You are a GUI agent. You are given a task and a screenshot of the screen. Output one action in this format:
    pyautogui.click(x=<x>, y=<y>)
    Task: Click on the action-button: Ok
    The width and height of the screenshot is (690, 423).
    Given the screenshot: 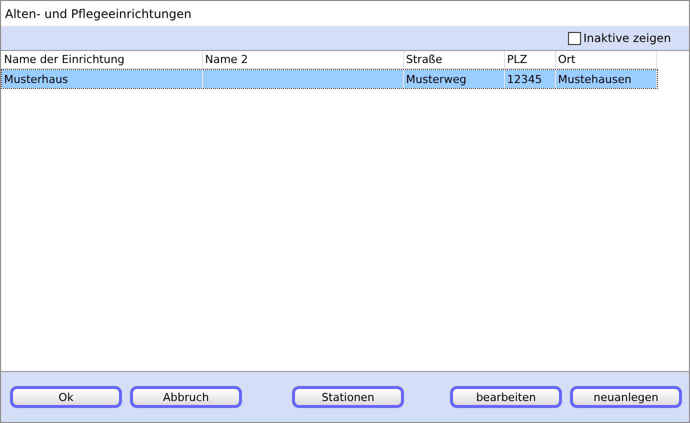 What is the action you would take?
    pyautogui.click(x=66, y=397)
    